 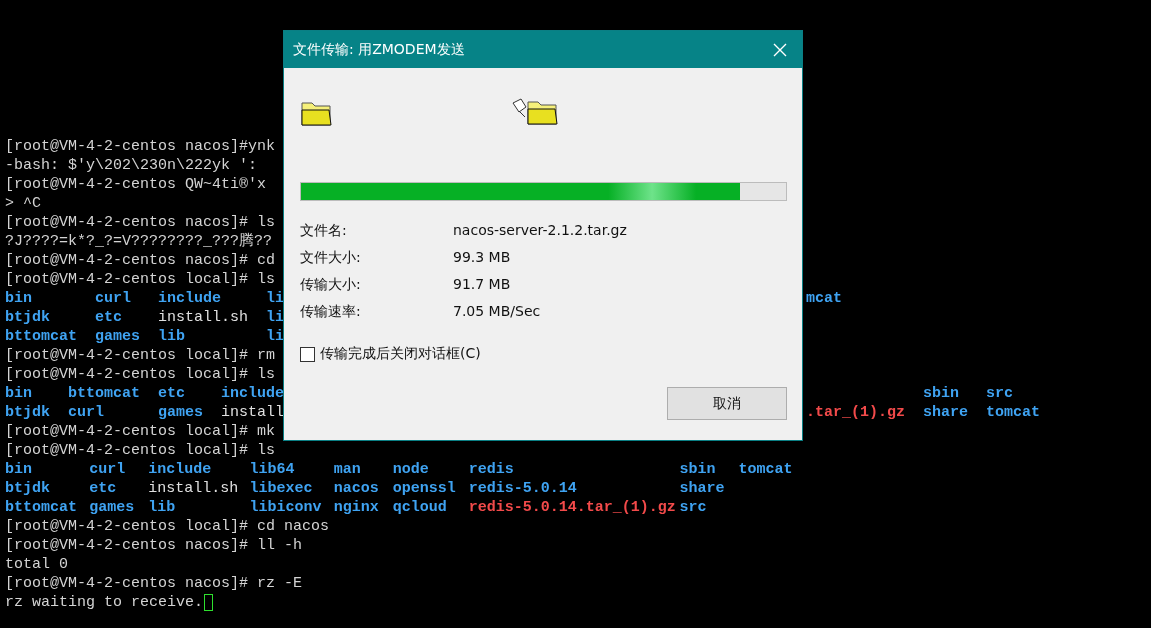 What do you see at coordinates (272, 469) in the screenshot?
I see `directory-name: lib64` at bounding box center [272, 469].